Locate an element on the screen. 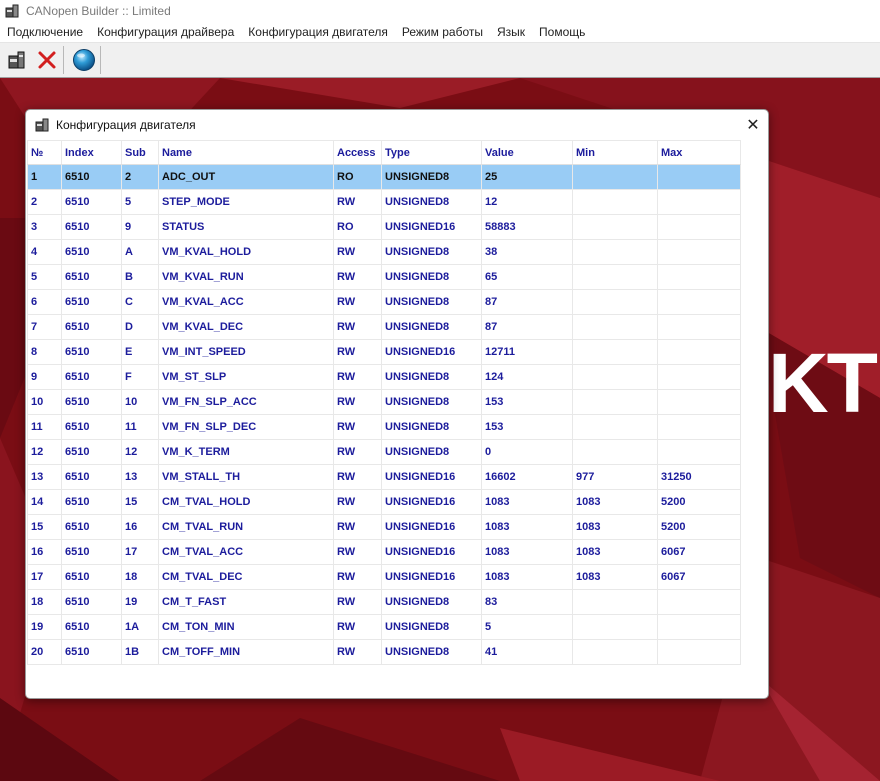  column-header-number: № is located at coordinates (44, 152).